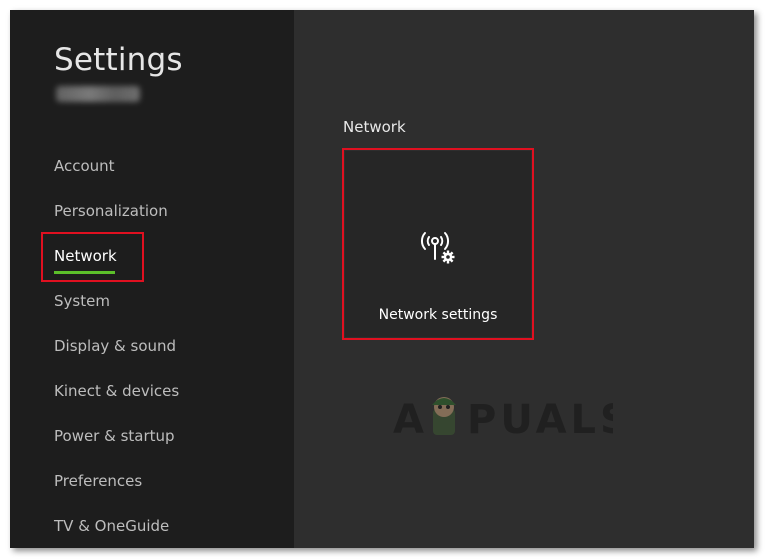  Describe the element at coordinates (84, 166) in the screenshot. I see `sidebar-item-account: Account` at that location.